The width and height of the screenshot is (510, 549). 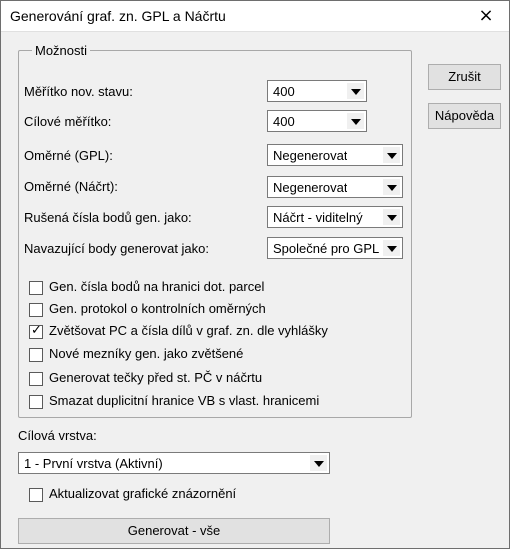 What do you see at coordinates (93, 463) in the screenshot?
I see `target-layer-value: 1 - První vrstva (Aktivní)` at bounding box center [93, 463].